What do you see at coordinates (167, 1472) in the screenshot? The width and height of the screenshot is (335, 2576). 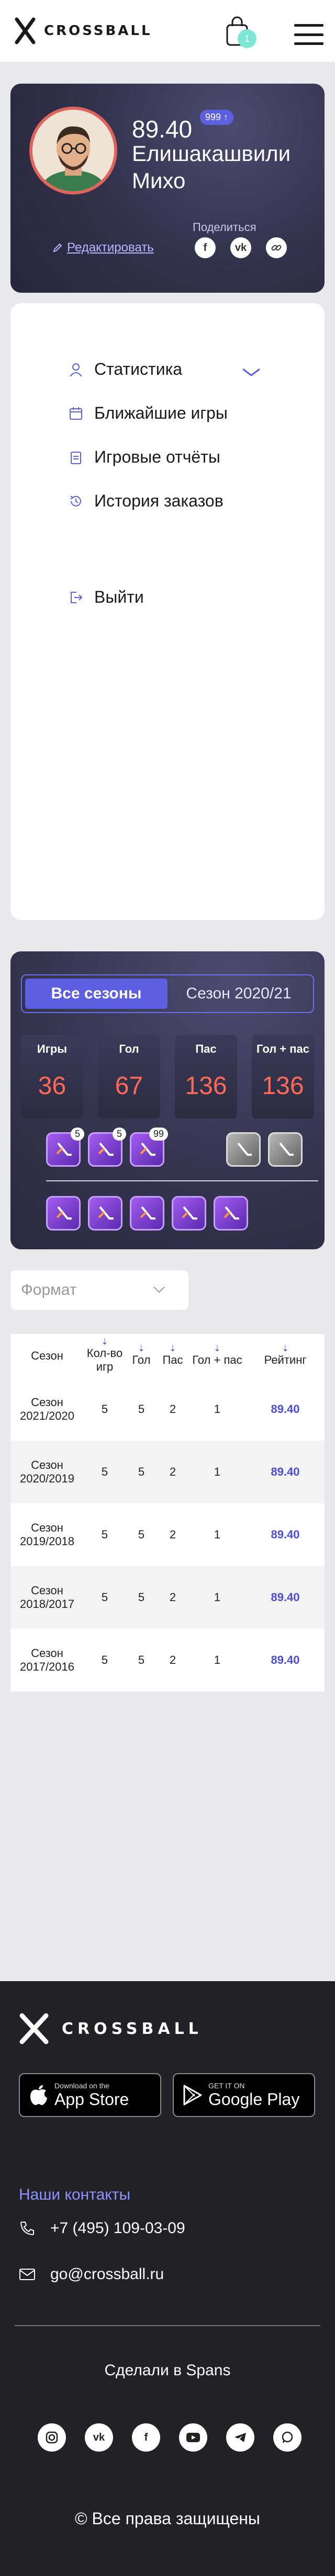 I see `table-row: Сезон 2020/2019 5 5 2 1 89.40` at bounding box center [167, 1472].